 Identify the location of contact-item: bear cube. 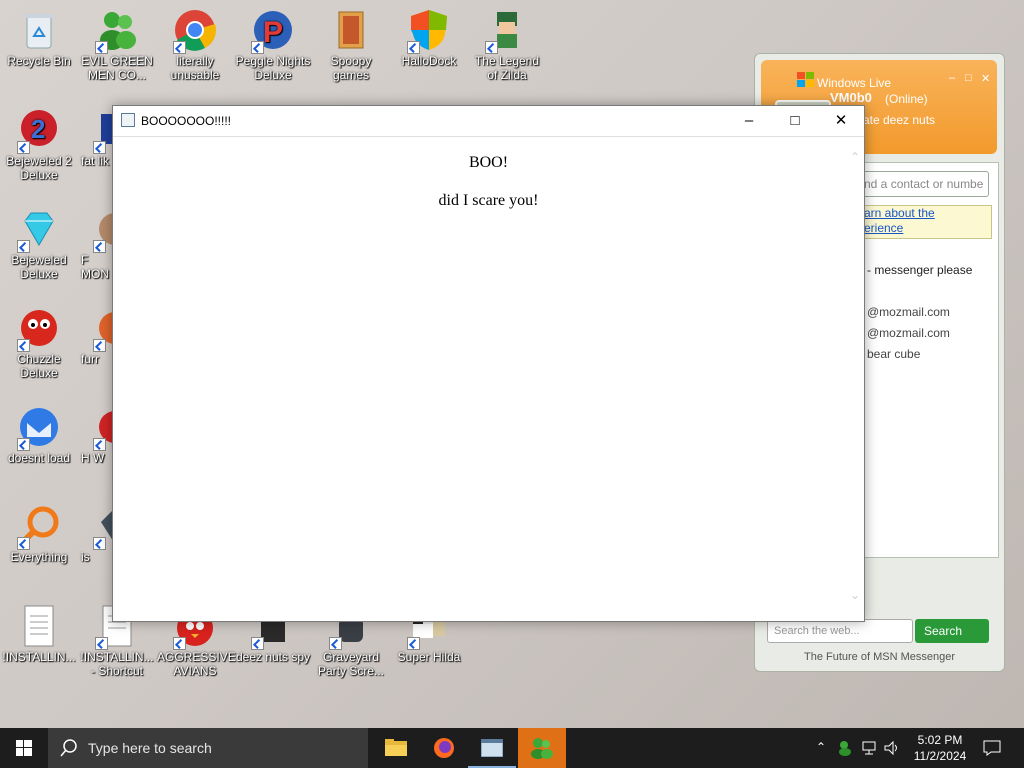
(893, 354).